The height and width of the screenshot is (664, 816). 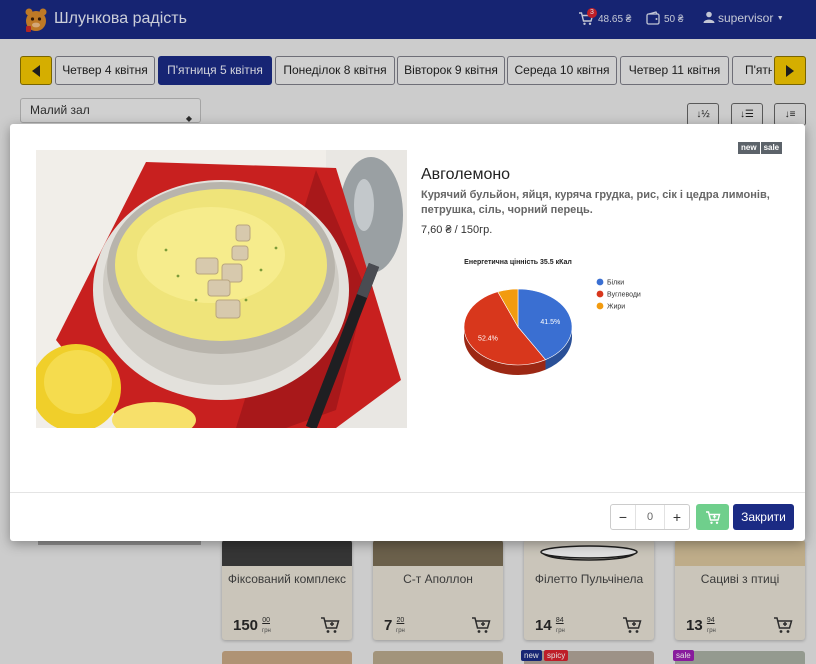 I want to click on legend-label-0: Білки, so click(x=615, y=283).